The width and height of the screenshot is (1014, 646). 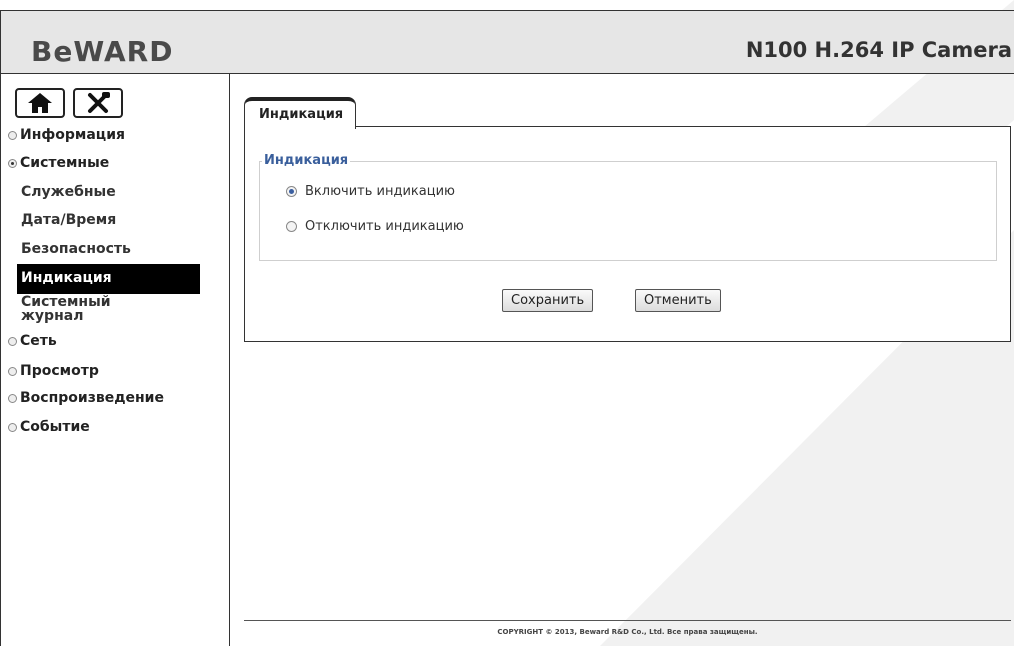 I want to click on footer-divider, so click(x=627, y=620).